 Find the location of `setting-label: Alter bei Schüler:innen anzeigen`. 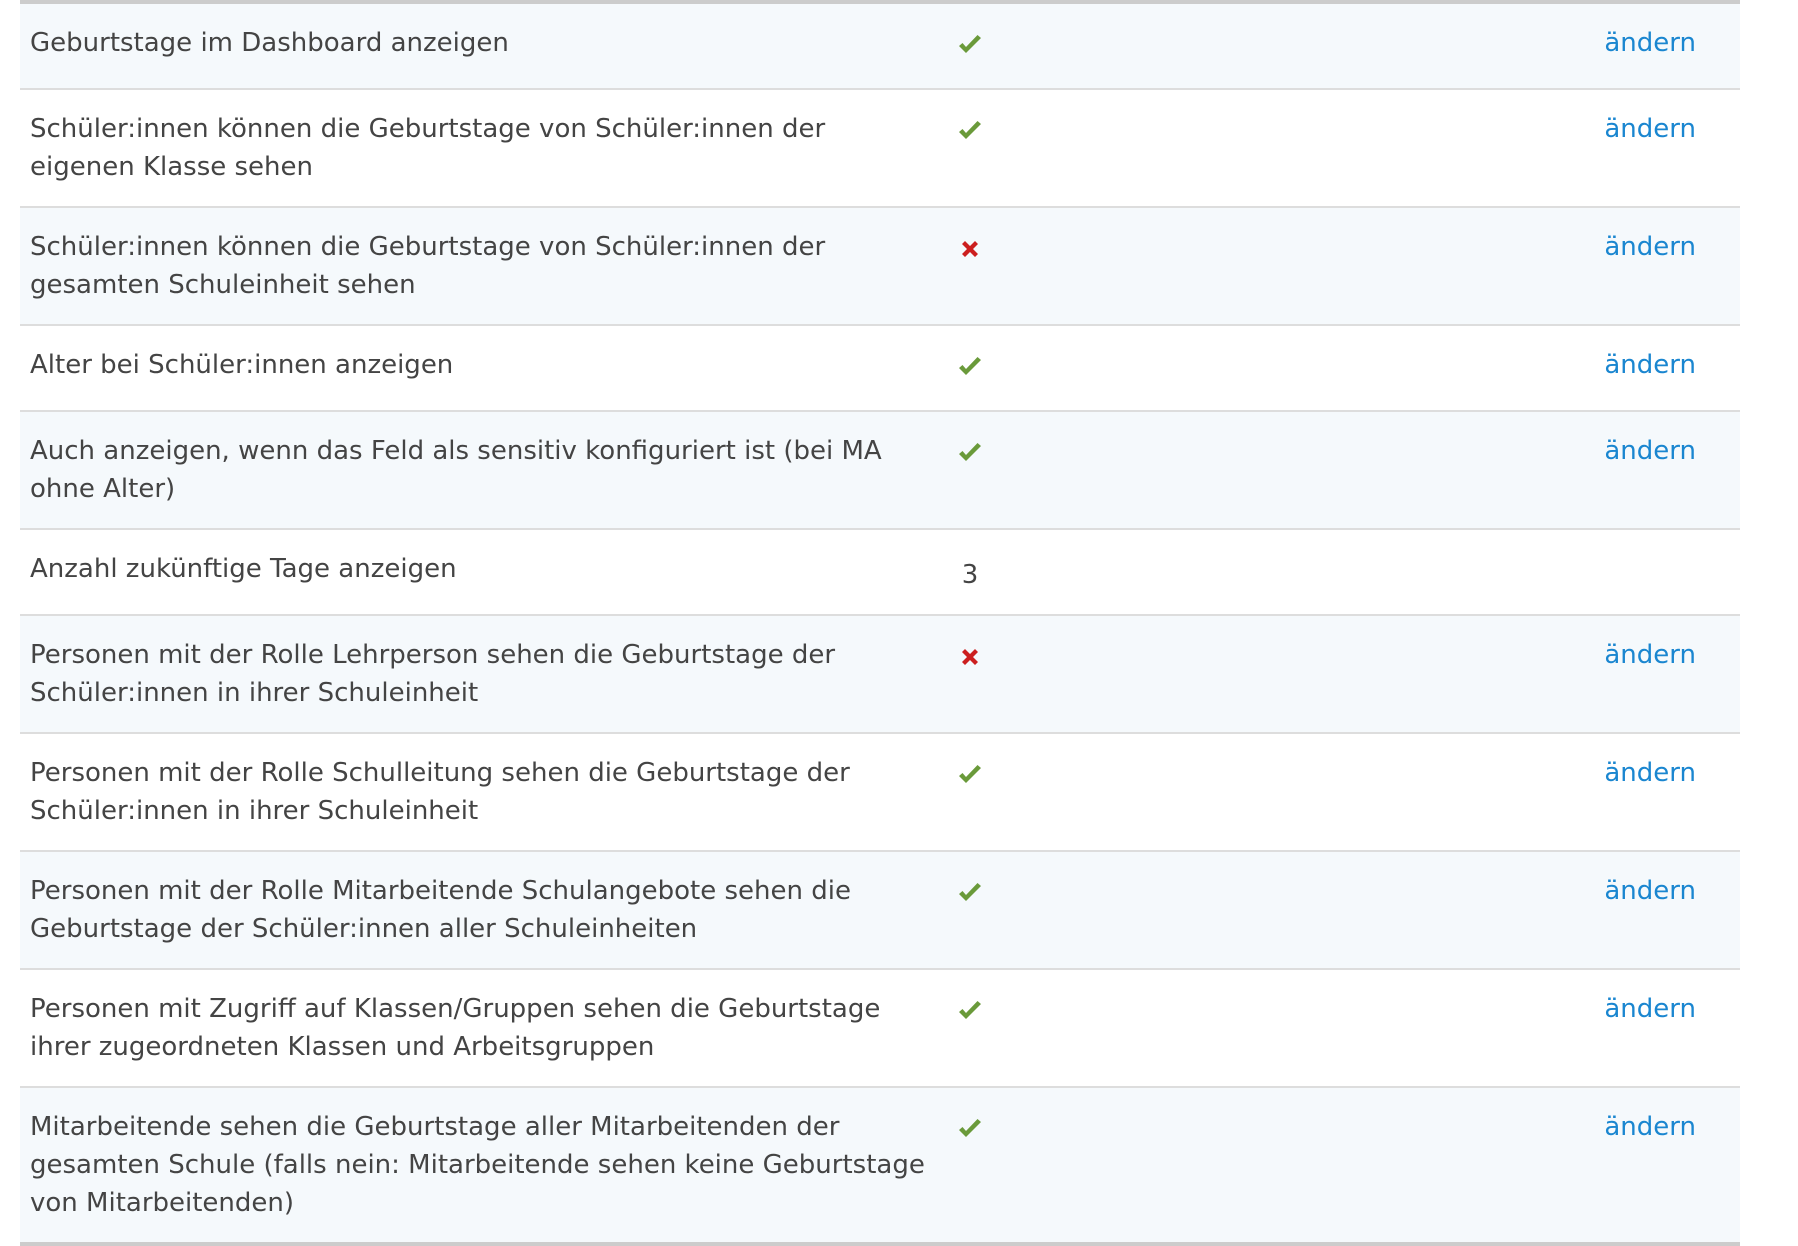

setting-label: Alter bei Schüler:innen anzeigen is located at coordinates (480, 368).